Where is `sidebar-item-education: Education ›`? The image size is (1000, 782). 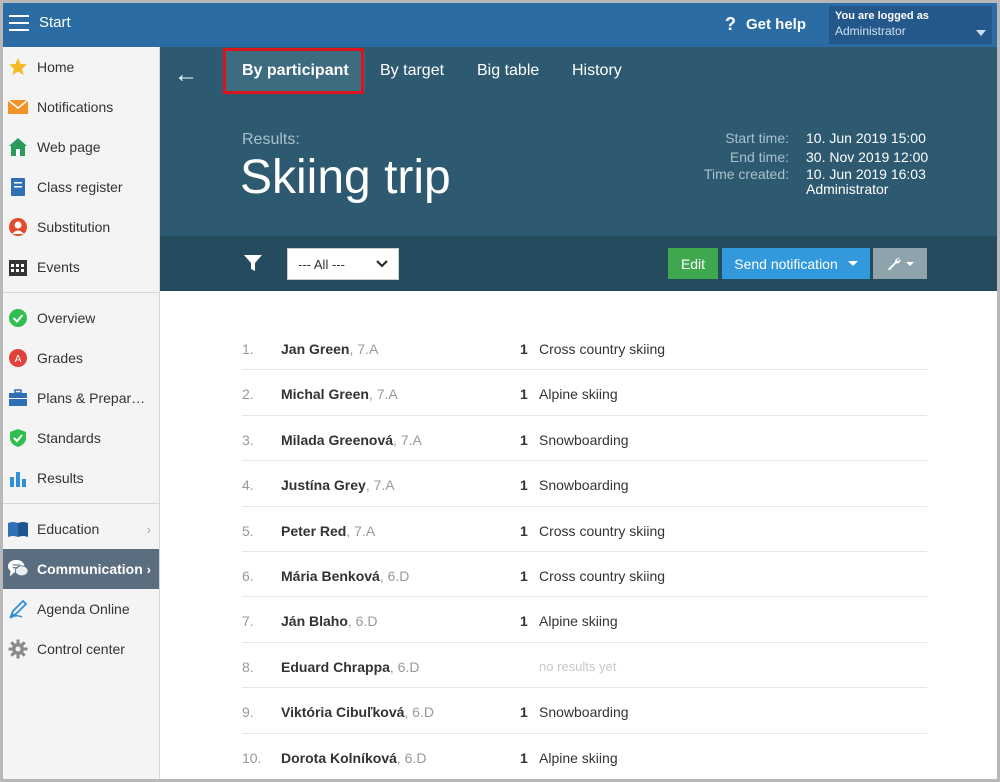
sidebar-item-education: Education › is located at coordinates (81, 529).